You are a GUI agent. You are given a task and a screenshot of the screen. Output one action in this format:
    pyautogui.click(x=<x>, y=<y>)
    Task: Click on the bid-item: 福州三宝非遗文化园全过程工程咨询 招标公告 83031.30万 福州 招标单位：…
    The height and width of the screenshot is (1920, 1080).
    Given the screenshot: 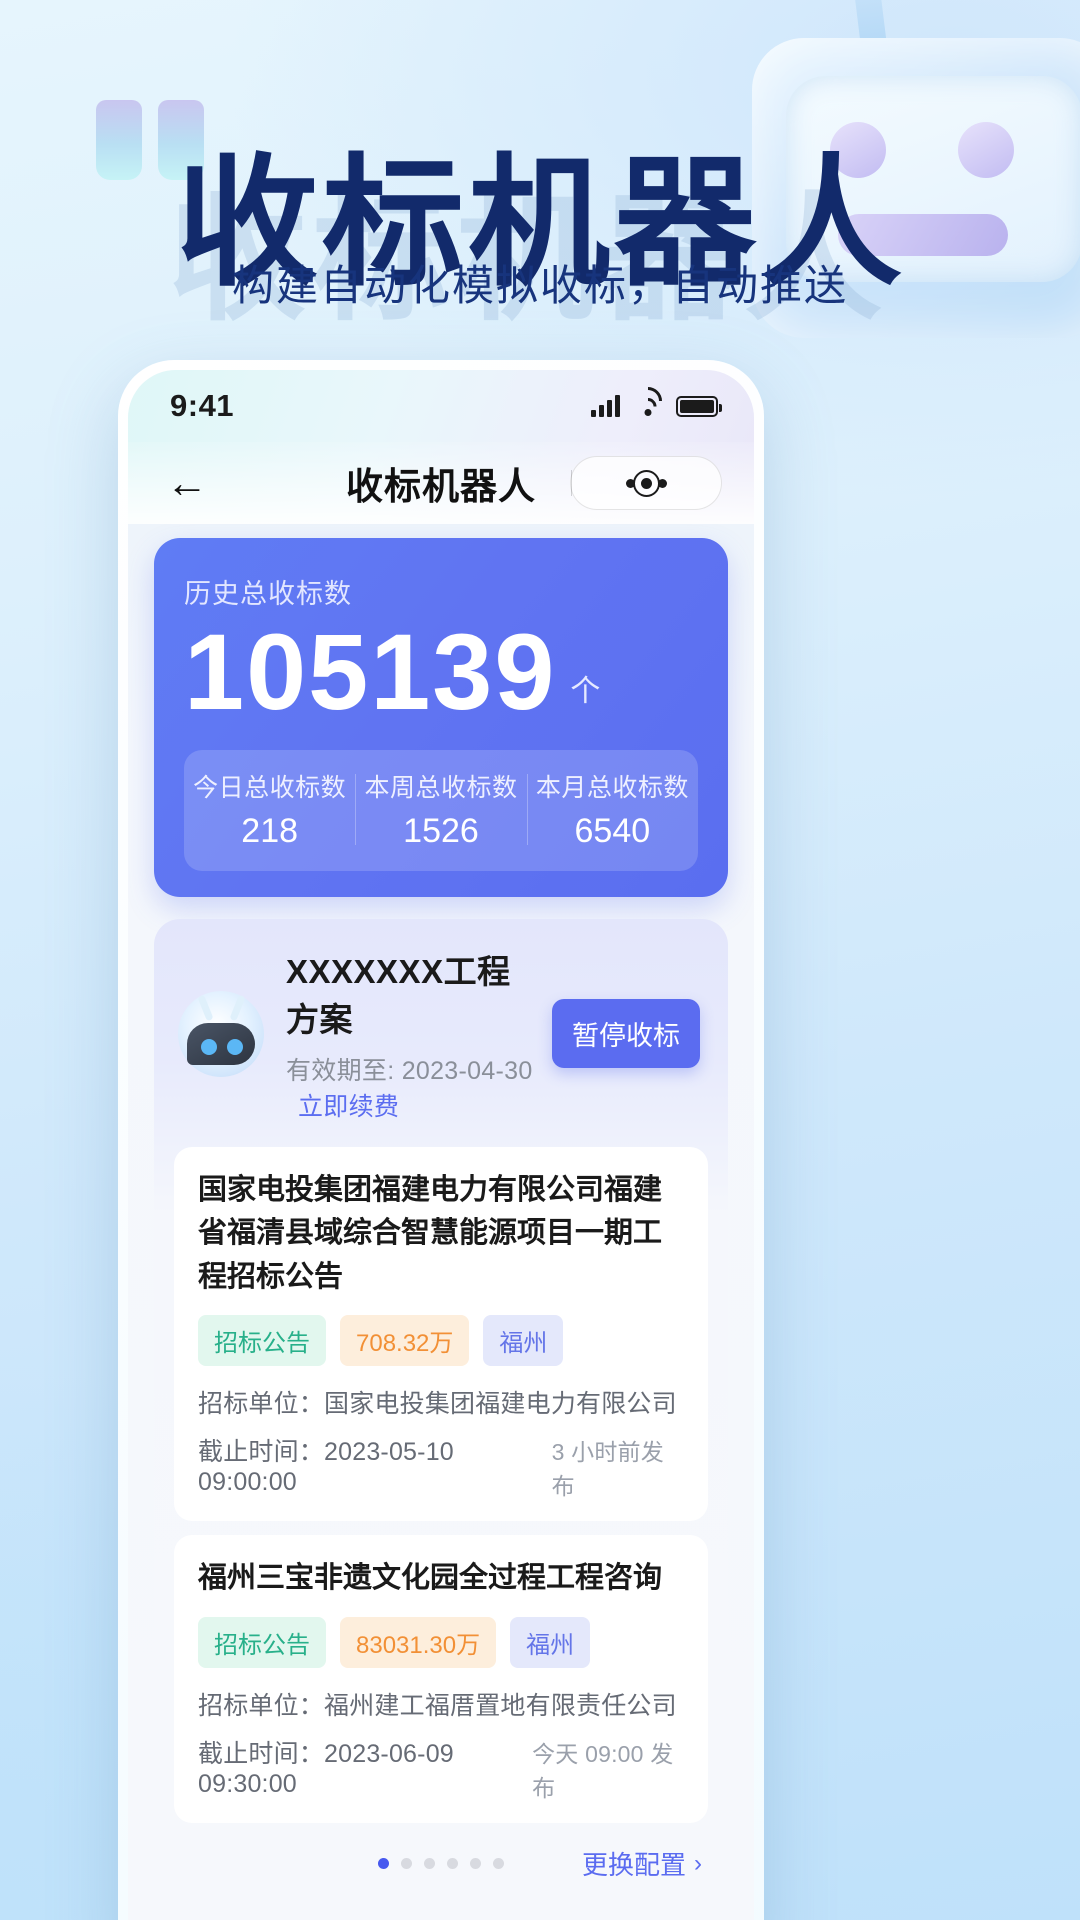 What is the action you would take?
    pyautogui.click(x=441, y=1679)
    